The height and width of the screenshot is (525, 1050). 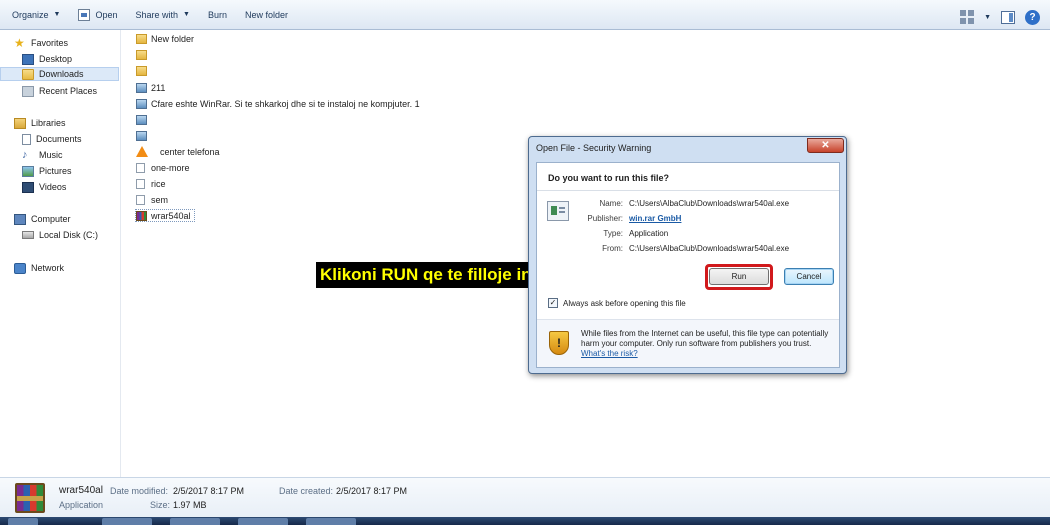 I want to click on size-label: Size:, so click(x=160, y=505).